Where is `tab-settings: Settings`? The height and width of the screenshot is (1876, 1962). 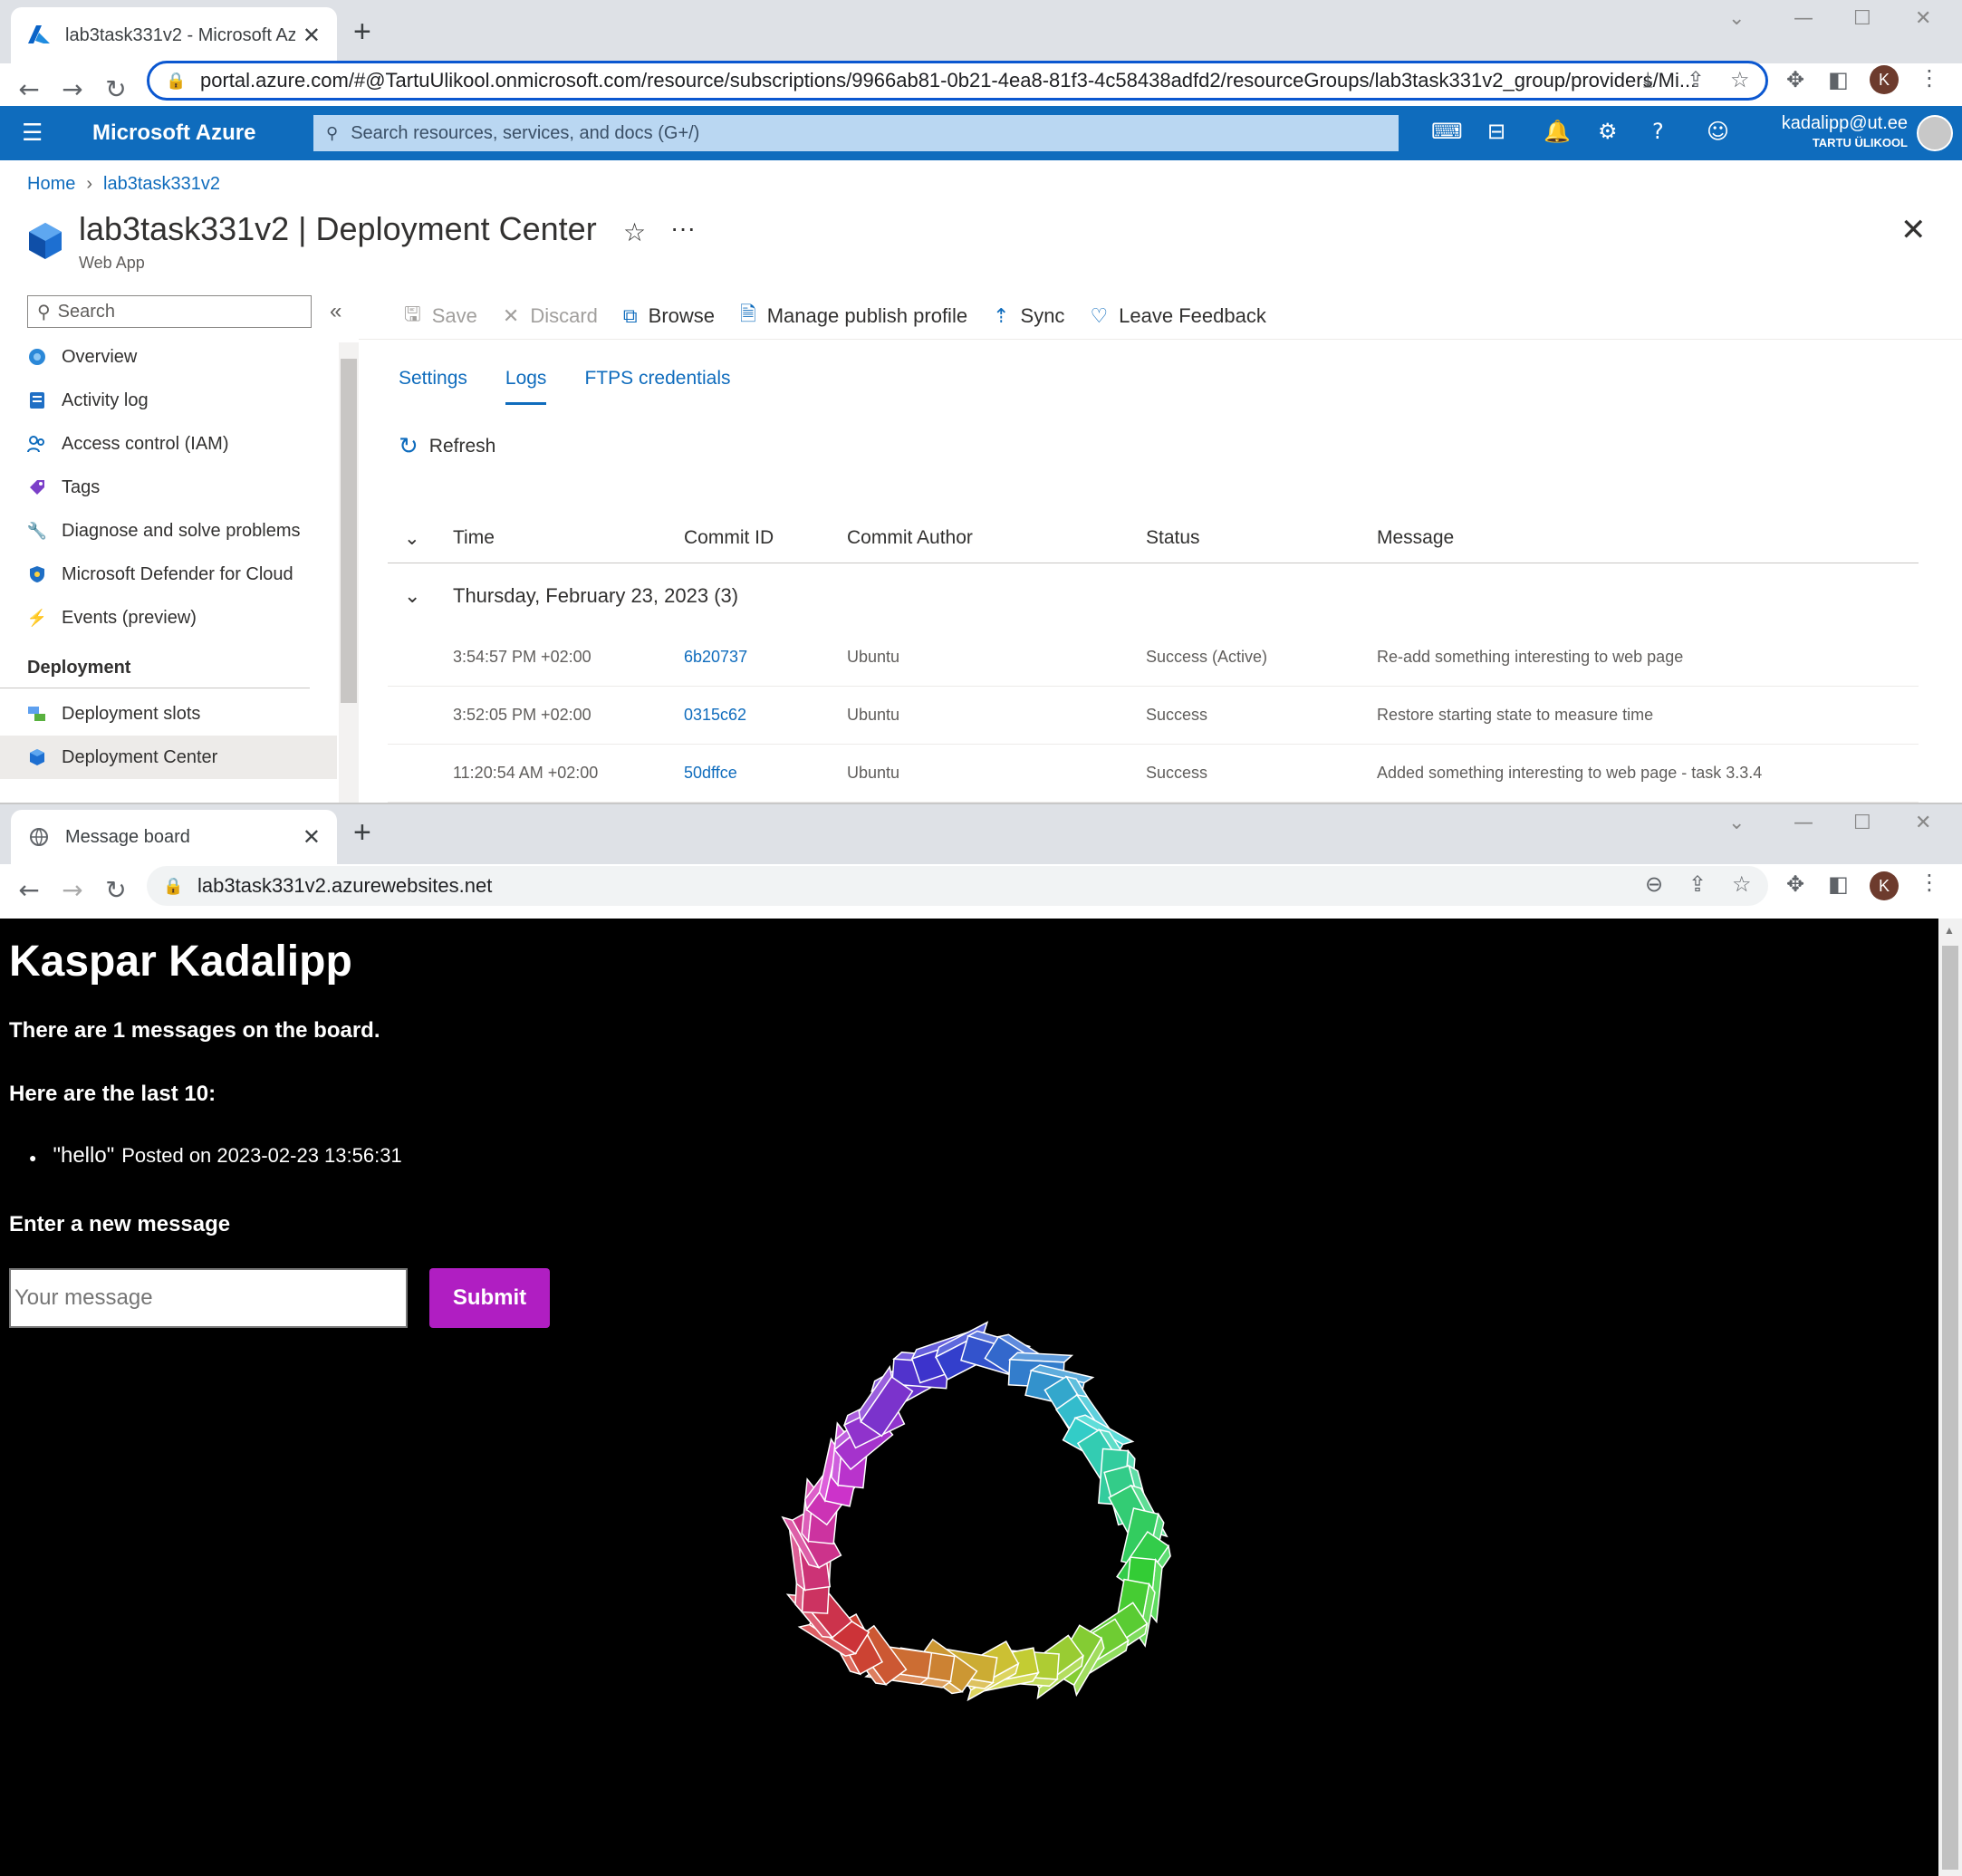
tab-settings: Settings is located at coordinates (433, 387).